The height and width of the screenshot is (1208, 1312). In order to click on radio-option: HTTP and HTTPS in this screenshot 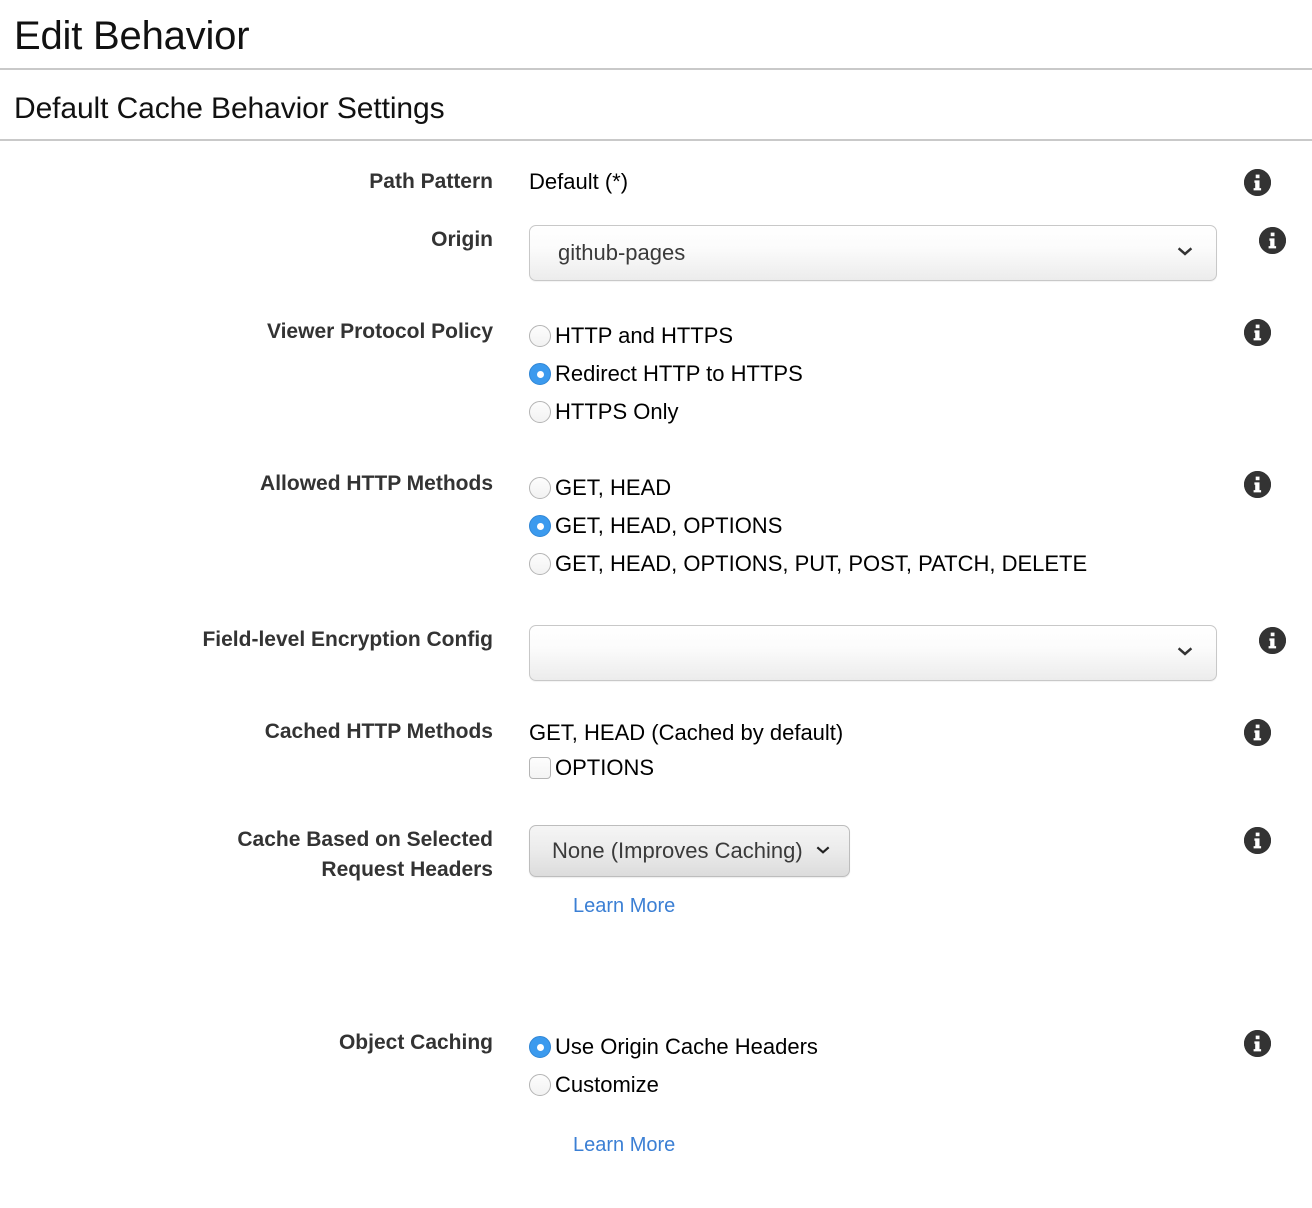, I will do `click(865, 336)`.